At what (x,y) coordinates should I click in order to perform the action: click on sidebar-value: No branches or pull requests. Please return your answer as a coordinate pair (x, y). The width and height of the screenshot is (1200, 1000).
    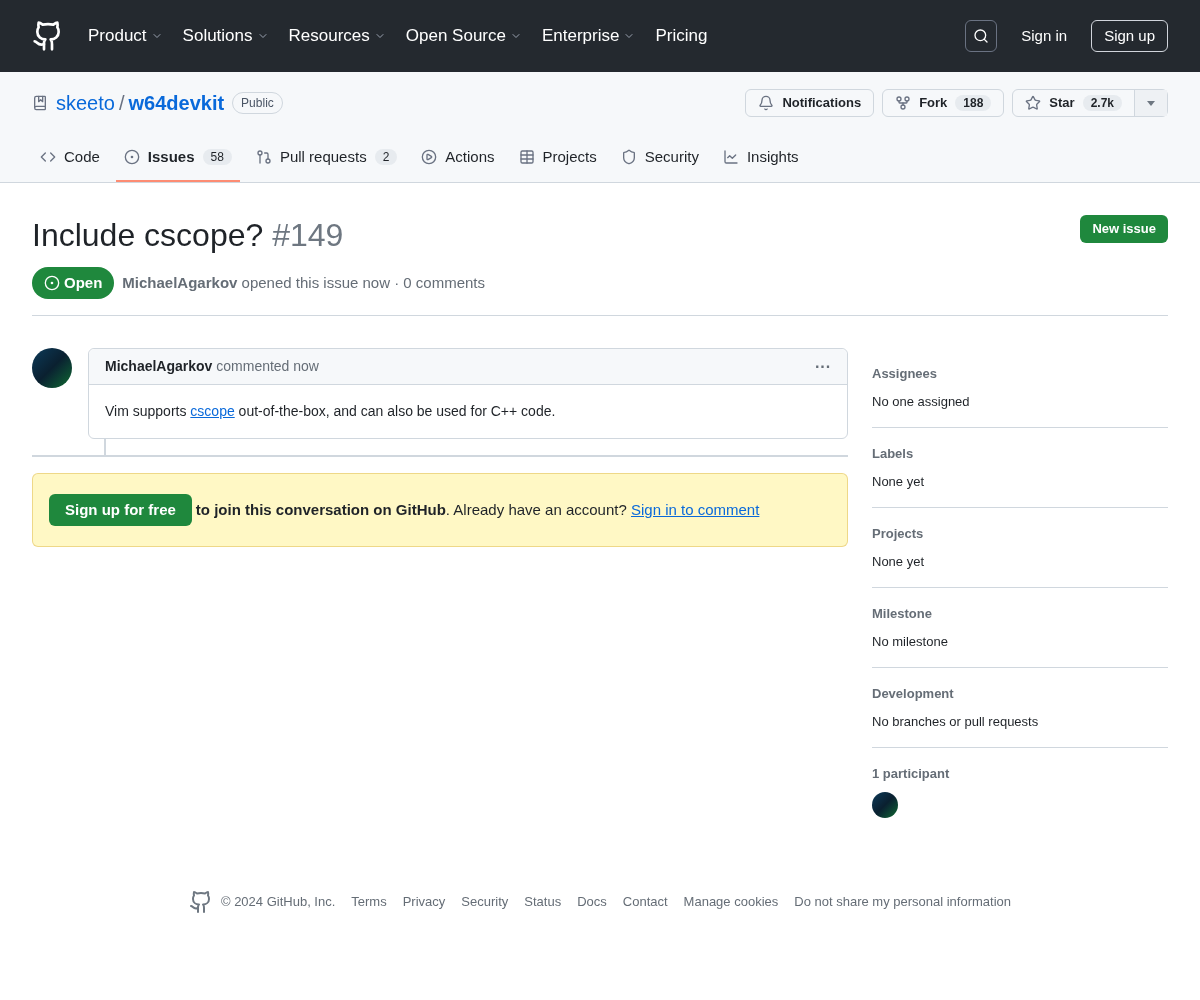
    Looking at the image, I should click on (956, 721).